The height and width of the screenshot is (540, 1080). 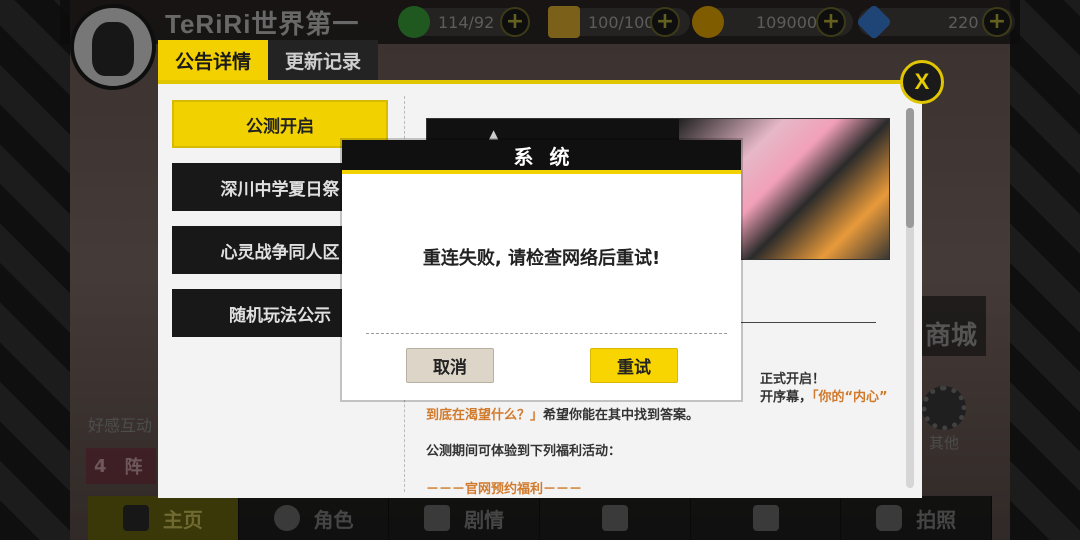 What do you see at coordinates (786, 397) in the screenshot?
I see `content-text-part: 开序幕，` at bounding box center [786, 397].